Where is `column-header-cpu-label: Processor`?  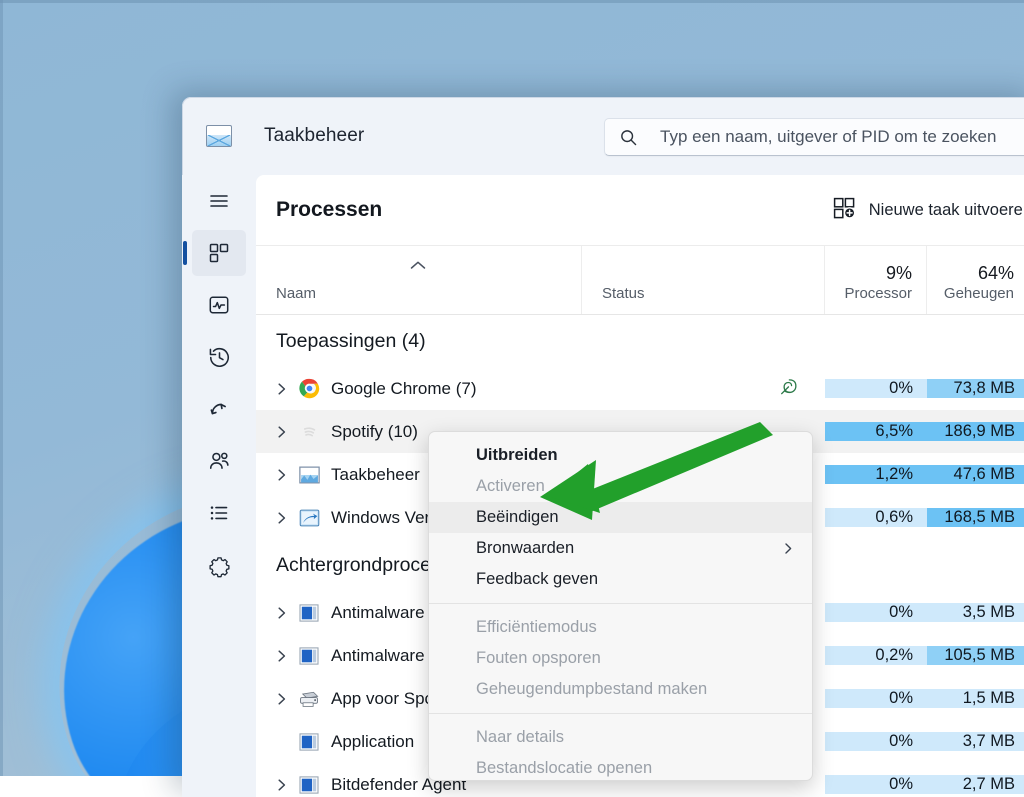
column-header-cpu-label: Processor is located at coordinates (878, 294).